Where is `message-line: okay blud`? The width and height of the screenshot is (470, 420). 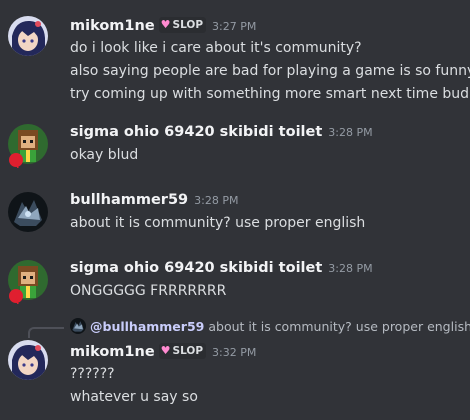
message-line: okay blud is located at coordinates (104, 155).